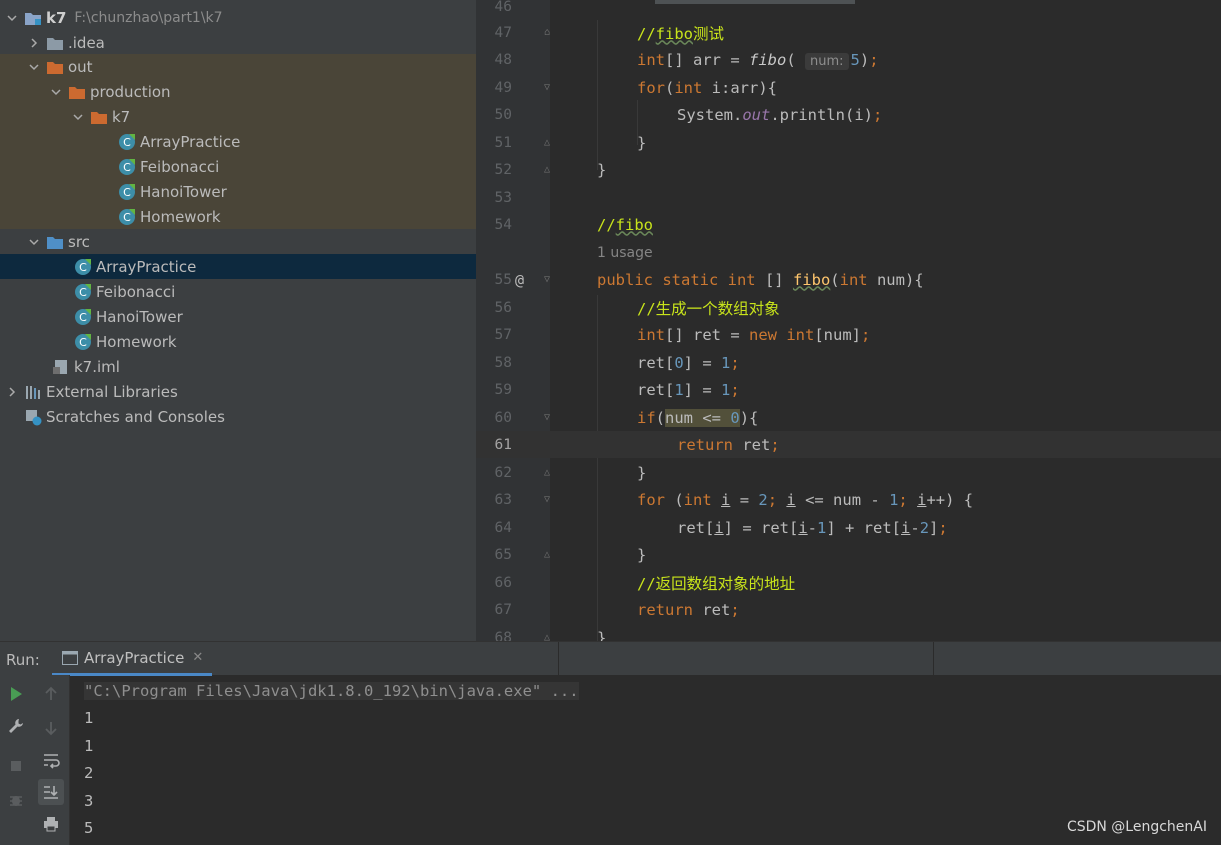  I want to click on soft-wrap-button, so click(51, 760).